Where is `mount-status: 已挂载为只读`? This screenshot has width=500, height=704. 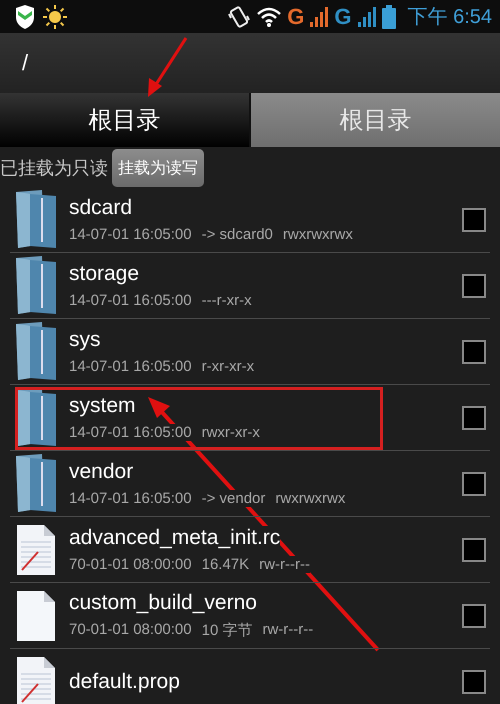 mount-status: 已挂载为只读 is located at coordinates (54, 168).